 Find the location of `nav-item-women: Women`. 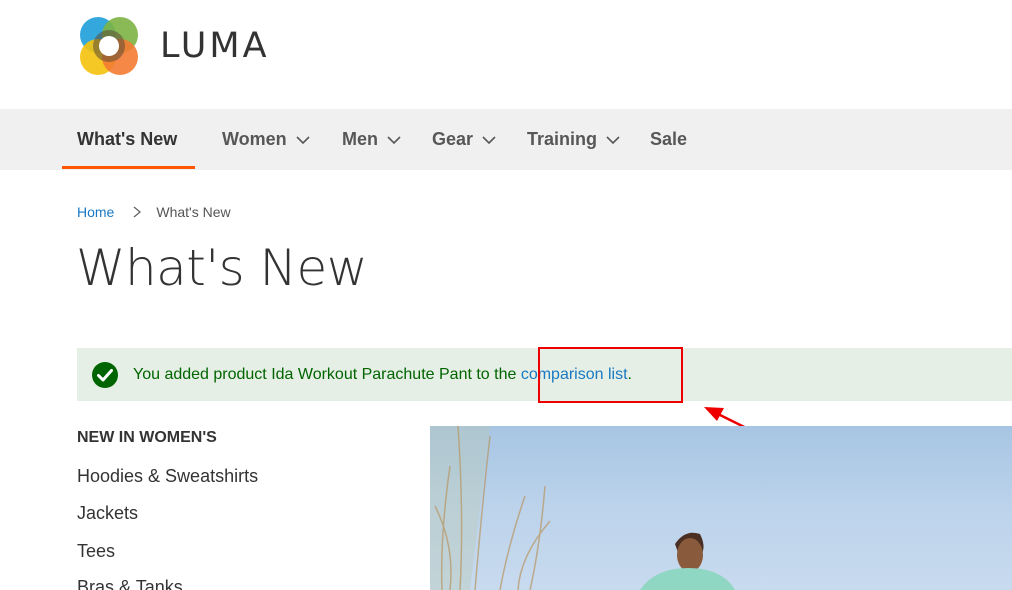

nav-item-women: Women is located at coordinates (266, 139).